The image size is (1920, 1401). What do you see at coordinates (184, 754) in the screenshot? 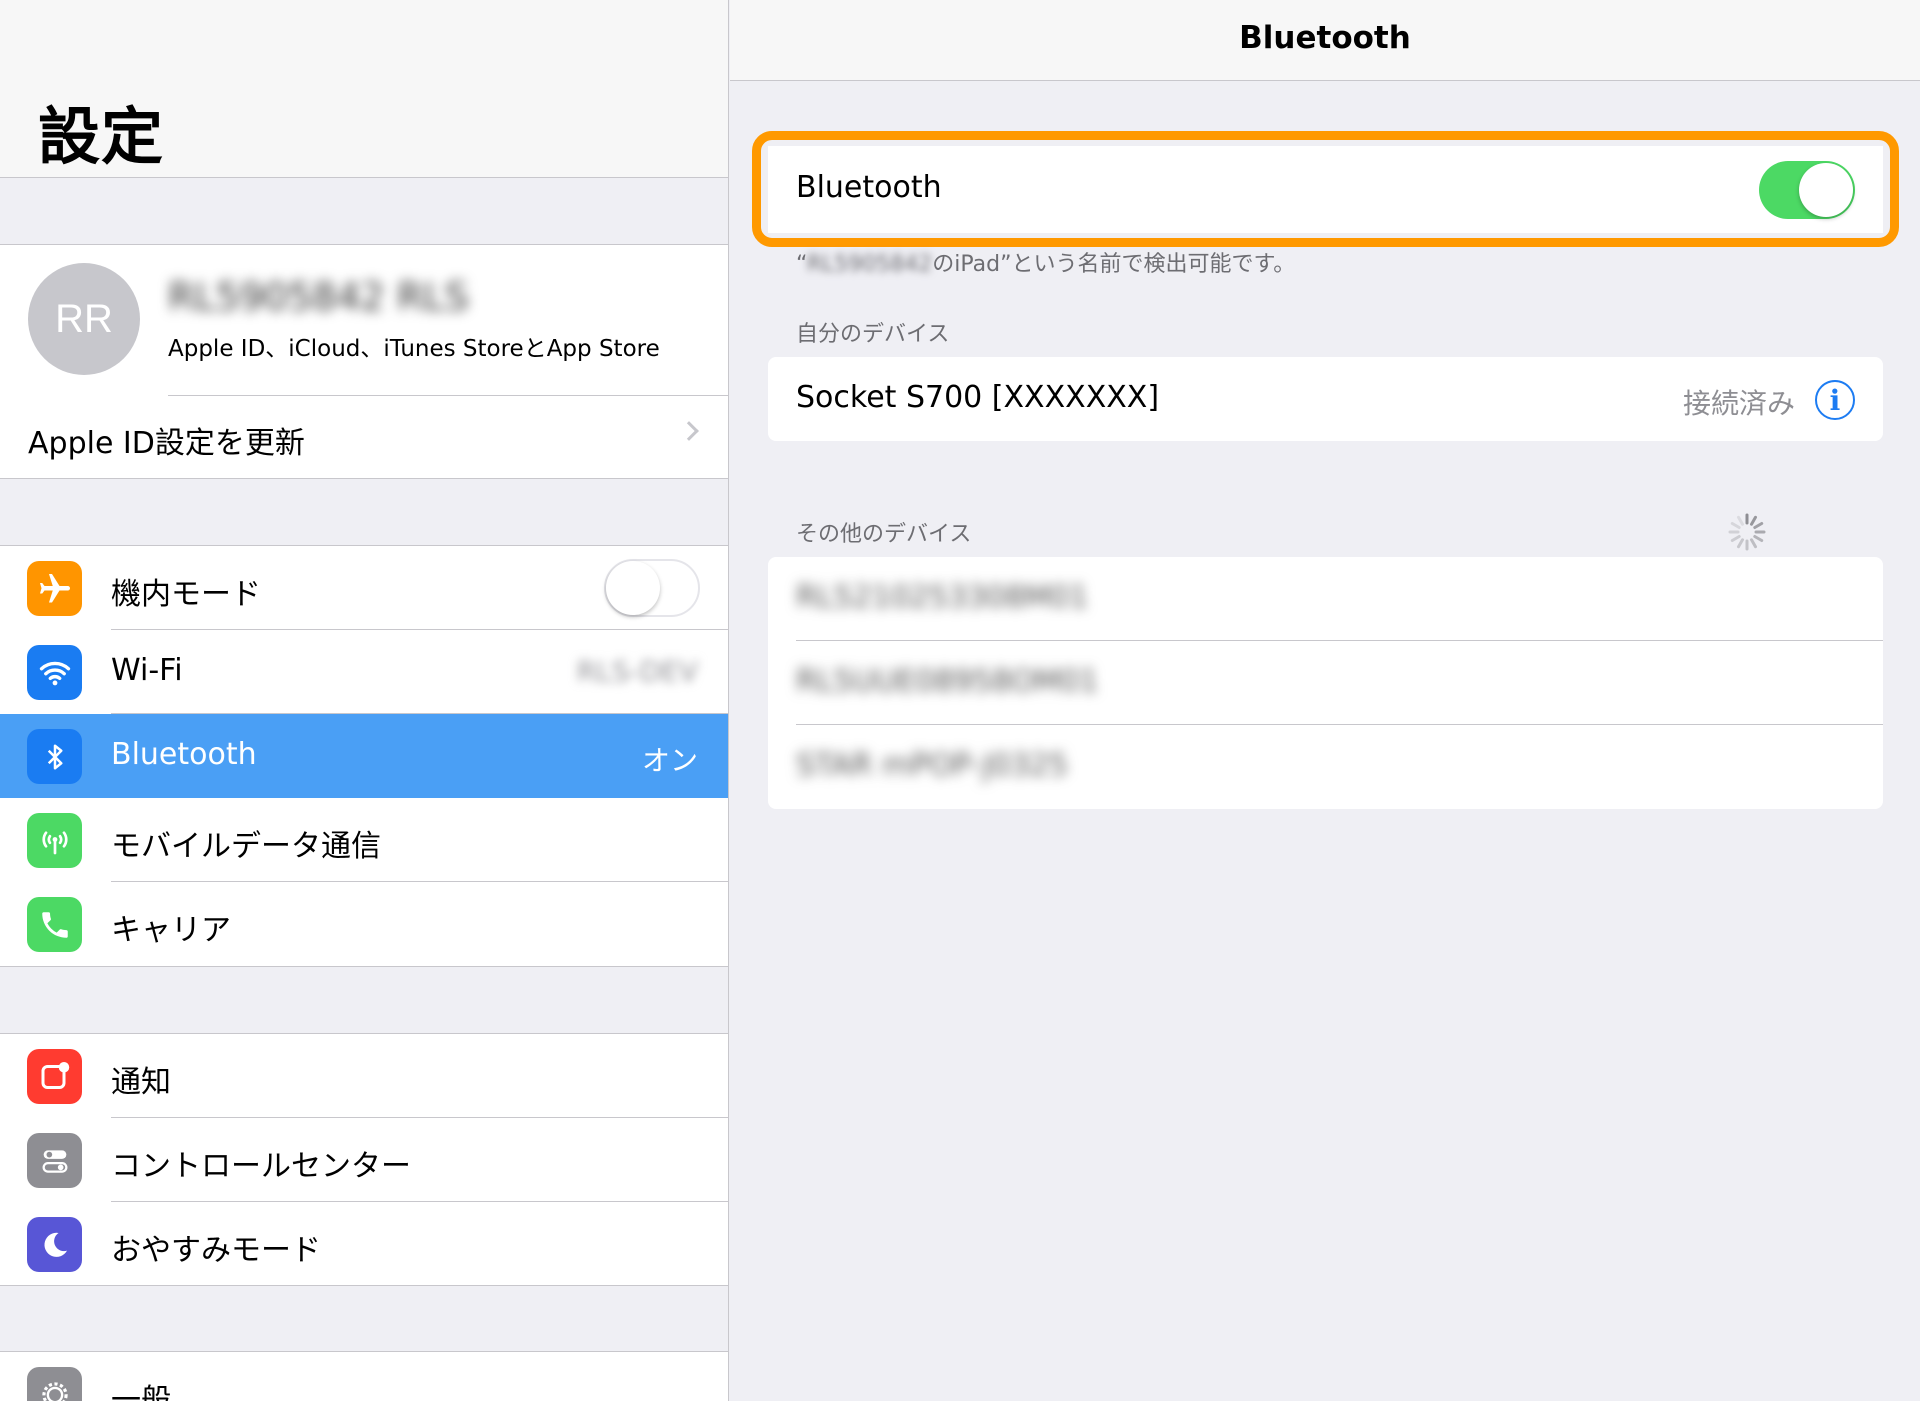
I see `sidebar-item-label: Bluetooth` at bounding box center [184, 754].